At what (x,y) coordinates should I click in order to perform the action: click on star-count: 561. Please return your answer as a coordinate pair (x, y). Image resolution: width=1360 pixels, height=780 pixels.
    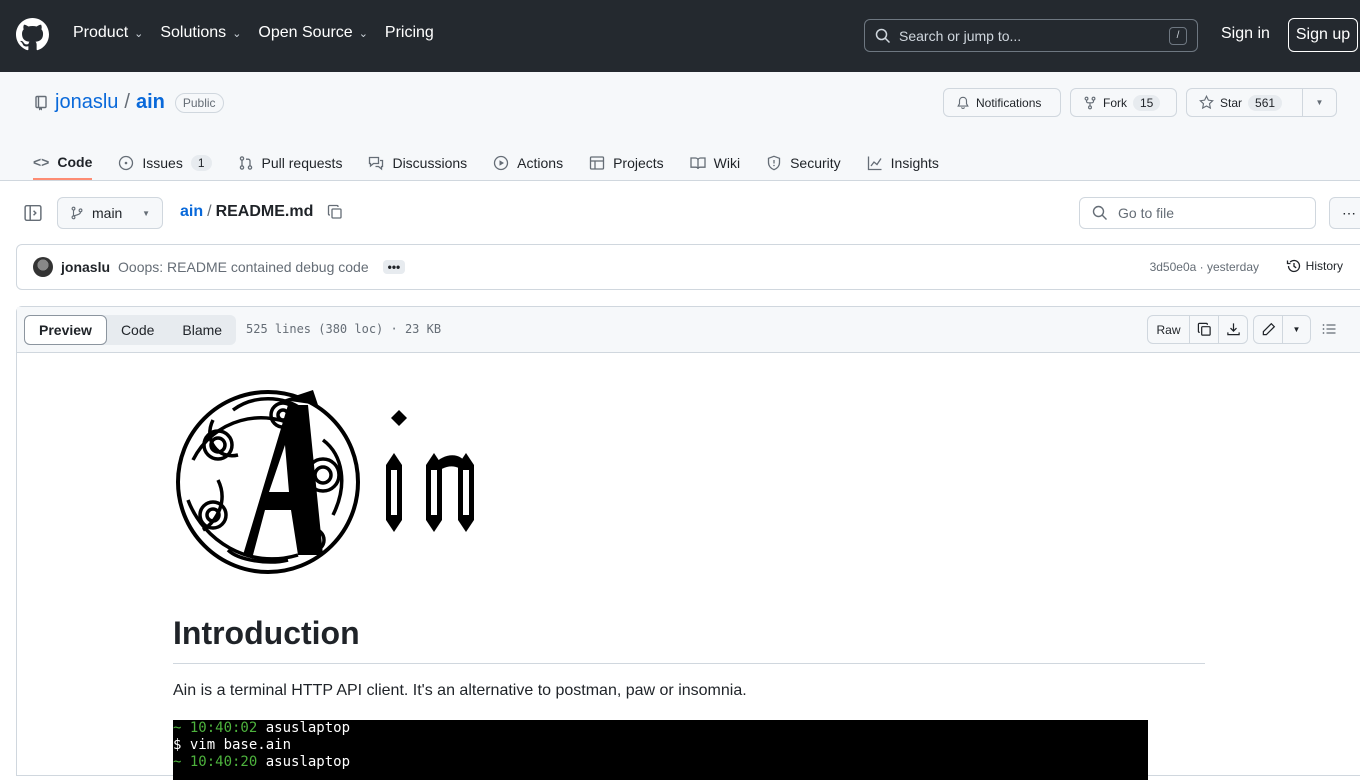
    Looking at the image, I should click on (1265, 102).